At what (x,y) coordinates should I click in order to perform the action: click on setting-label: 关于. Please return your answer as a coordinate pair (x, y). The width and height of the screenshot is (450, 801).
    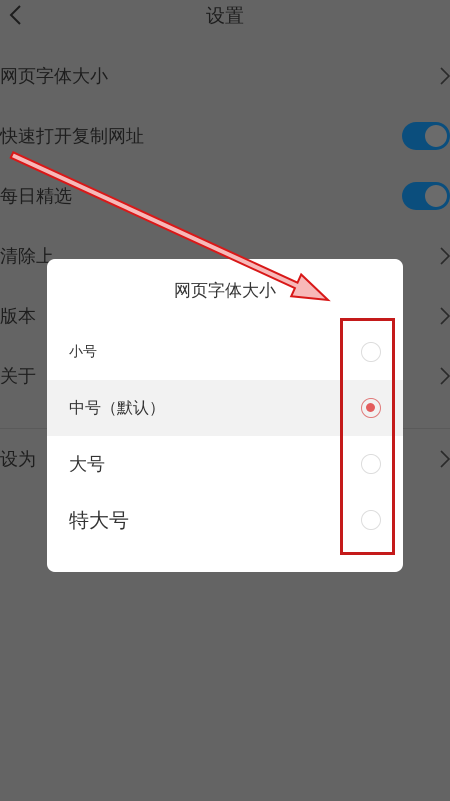
    Looking at the image, I should click on (18, 376).